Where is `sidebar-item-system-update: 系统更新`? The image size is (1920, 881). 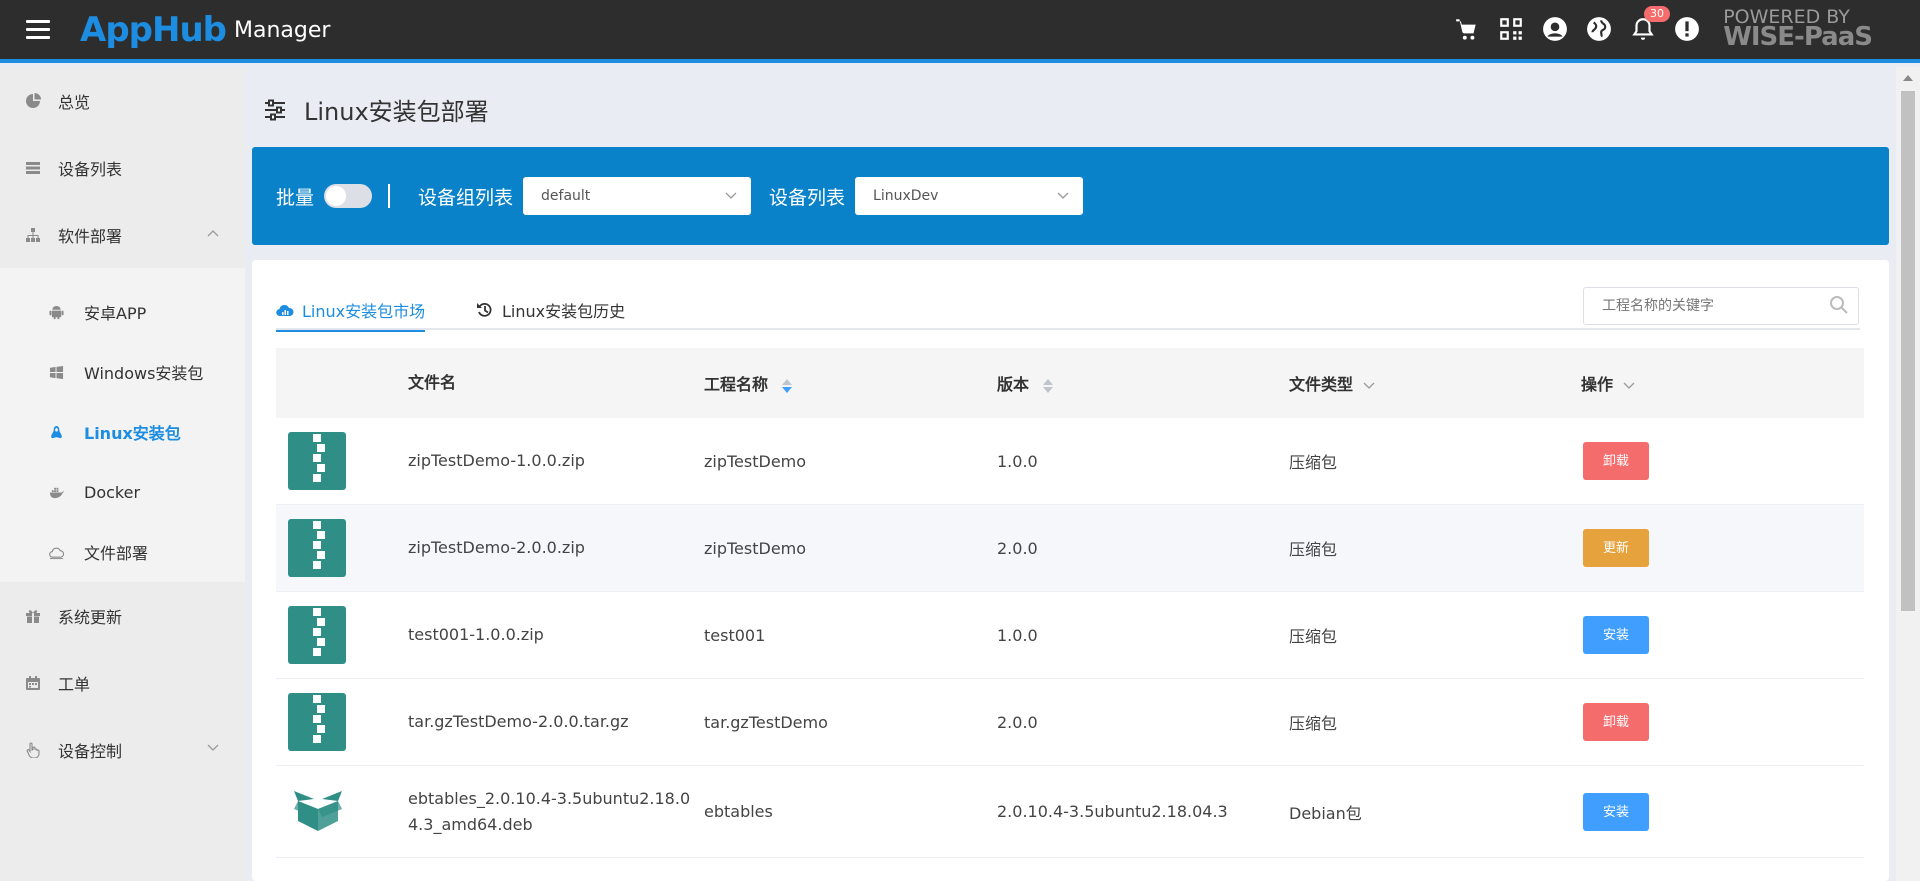
sidebar-item-system-update: 系统更新 is located at coordinates (122, 615).